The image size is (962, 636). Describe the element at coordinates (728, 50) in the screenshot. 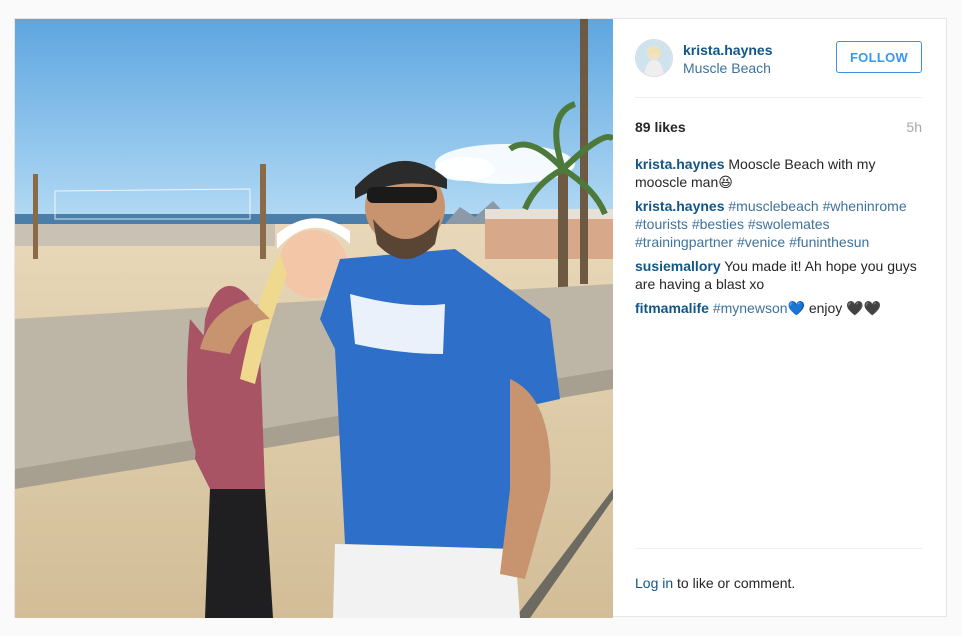

I see `username-link: krista.haynes` at that location.